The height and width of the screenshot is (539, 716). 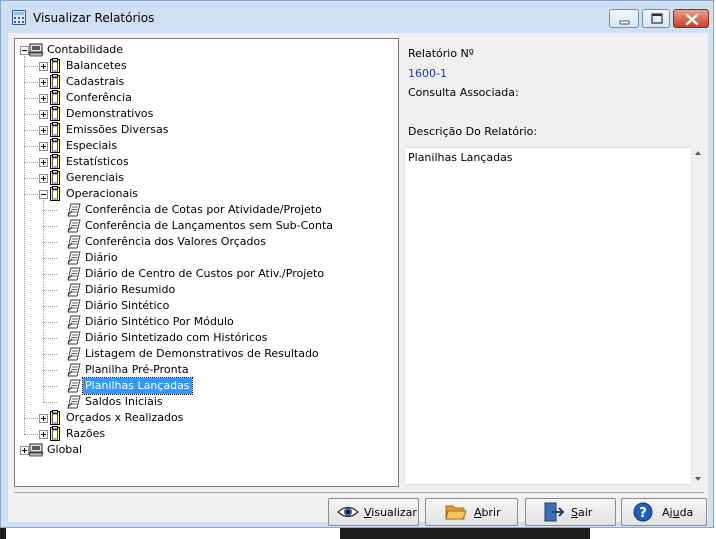 What do you see at coordinates (101, 258) in the screenshot?
I see `tree-item: Diário` at bounding box center [101, 258].